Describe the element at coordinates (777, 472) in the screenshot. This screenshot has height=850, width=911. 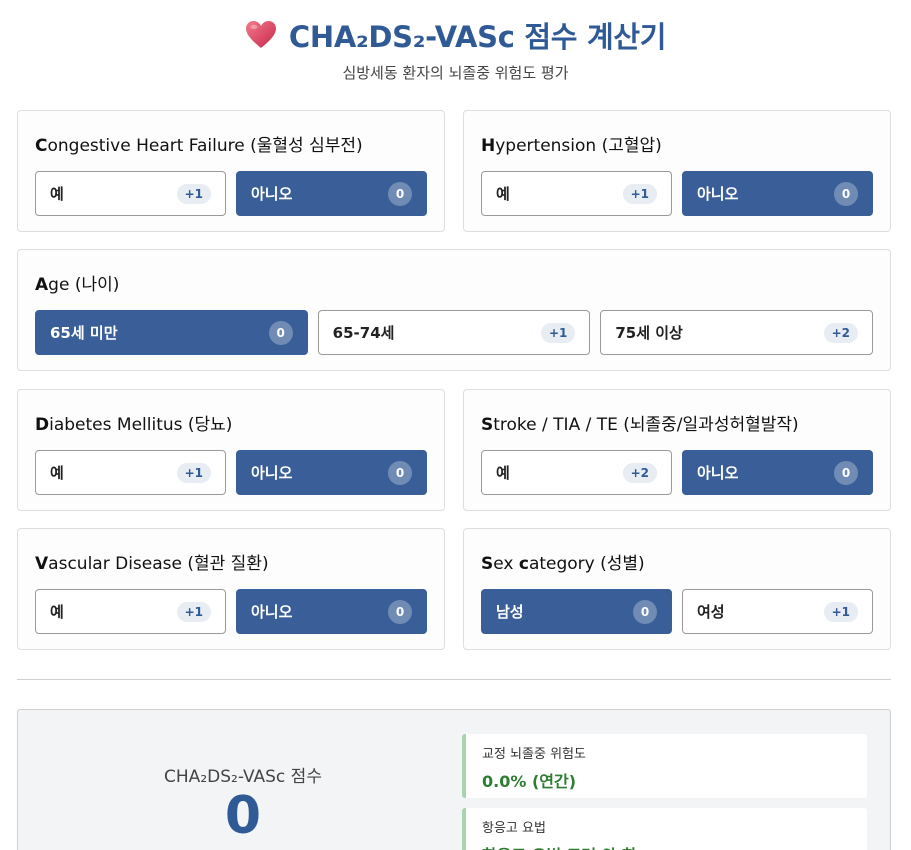
I see `stroke-no-button: 아니오 0` at that location.